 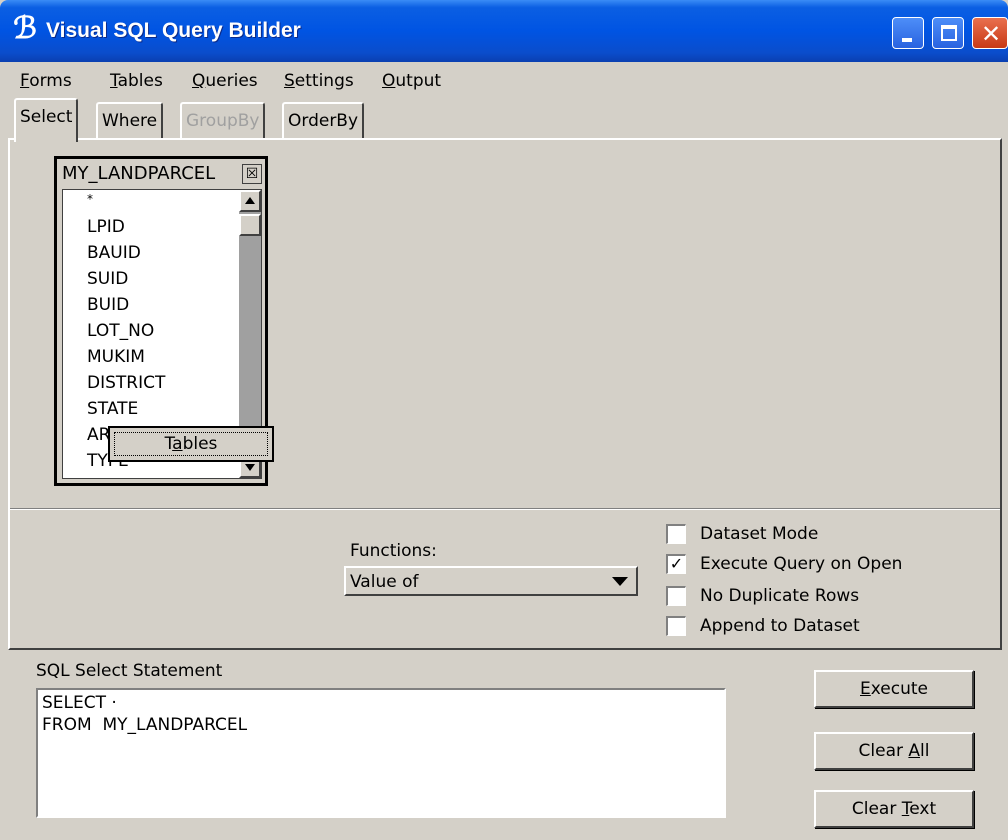 I want to click on functions-selected-value: Value of, so click(x=384, y=582).